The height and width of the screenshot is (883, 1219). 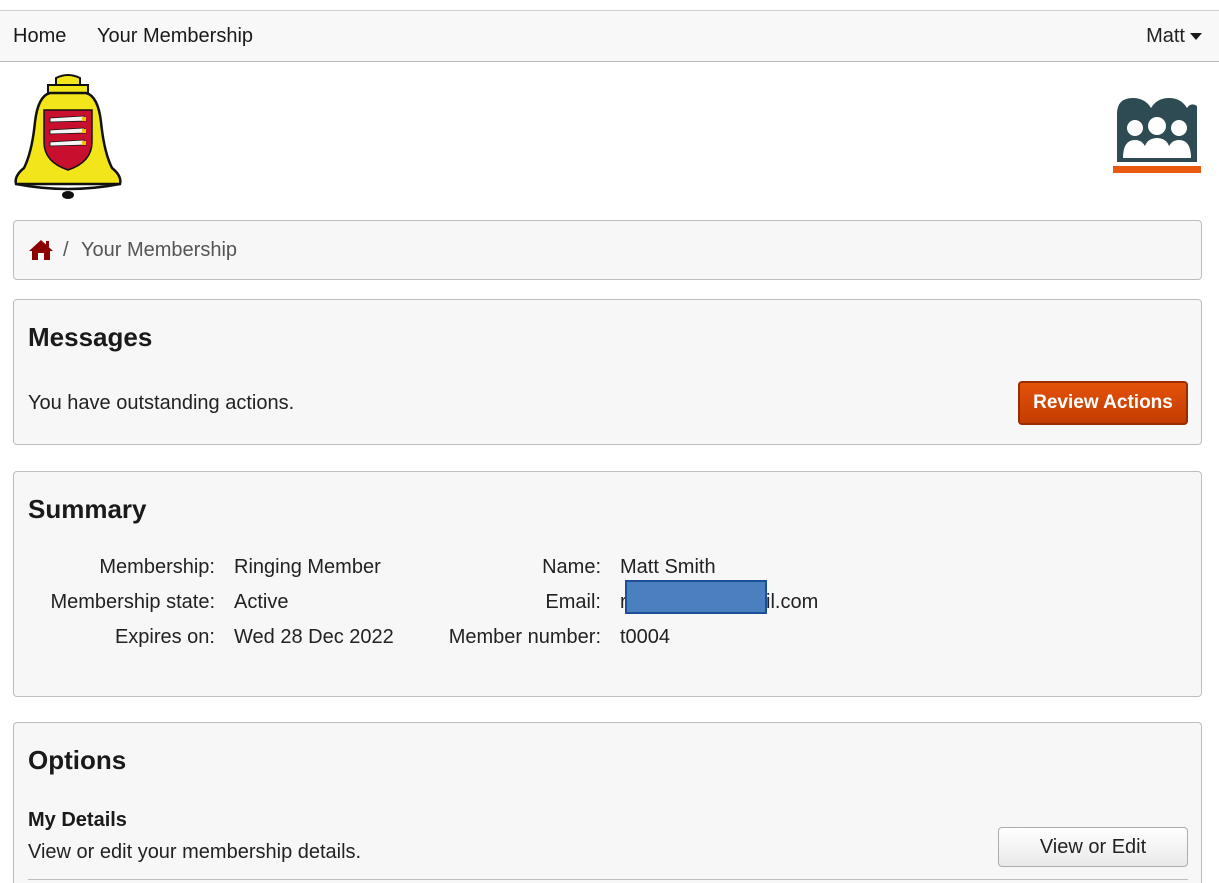 What do you see at coordinates (668, 567) in the screenshot?
I see `name-value: Matt Smith` at bounding box center [668, 567].